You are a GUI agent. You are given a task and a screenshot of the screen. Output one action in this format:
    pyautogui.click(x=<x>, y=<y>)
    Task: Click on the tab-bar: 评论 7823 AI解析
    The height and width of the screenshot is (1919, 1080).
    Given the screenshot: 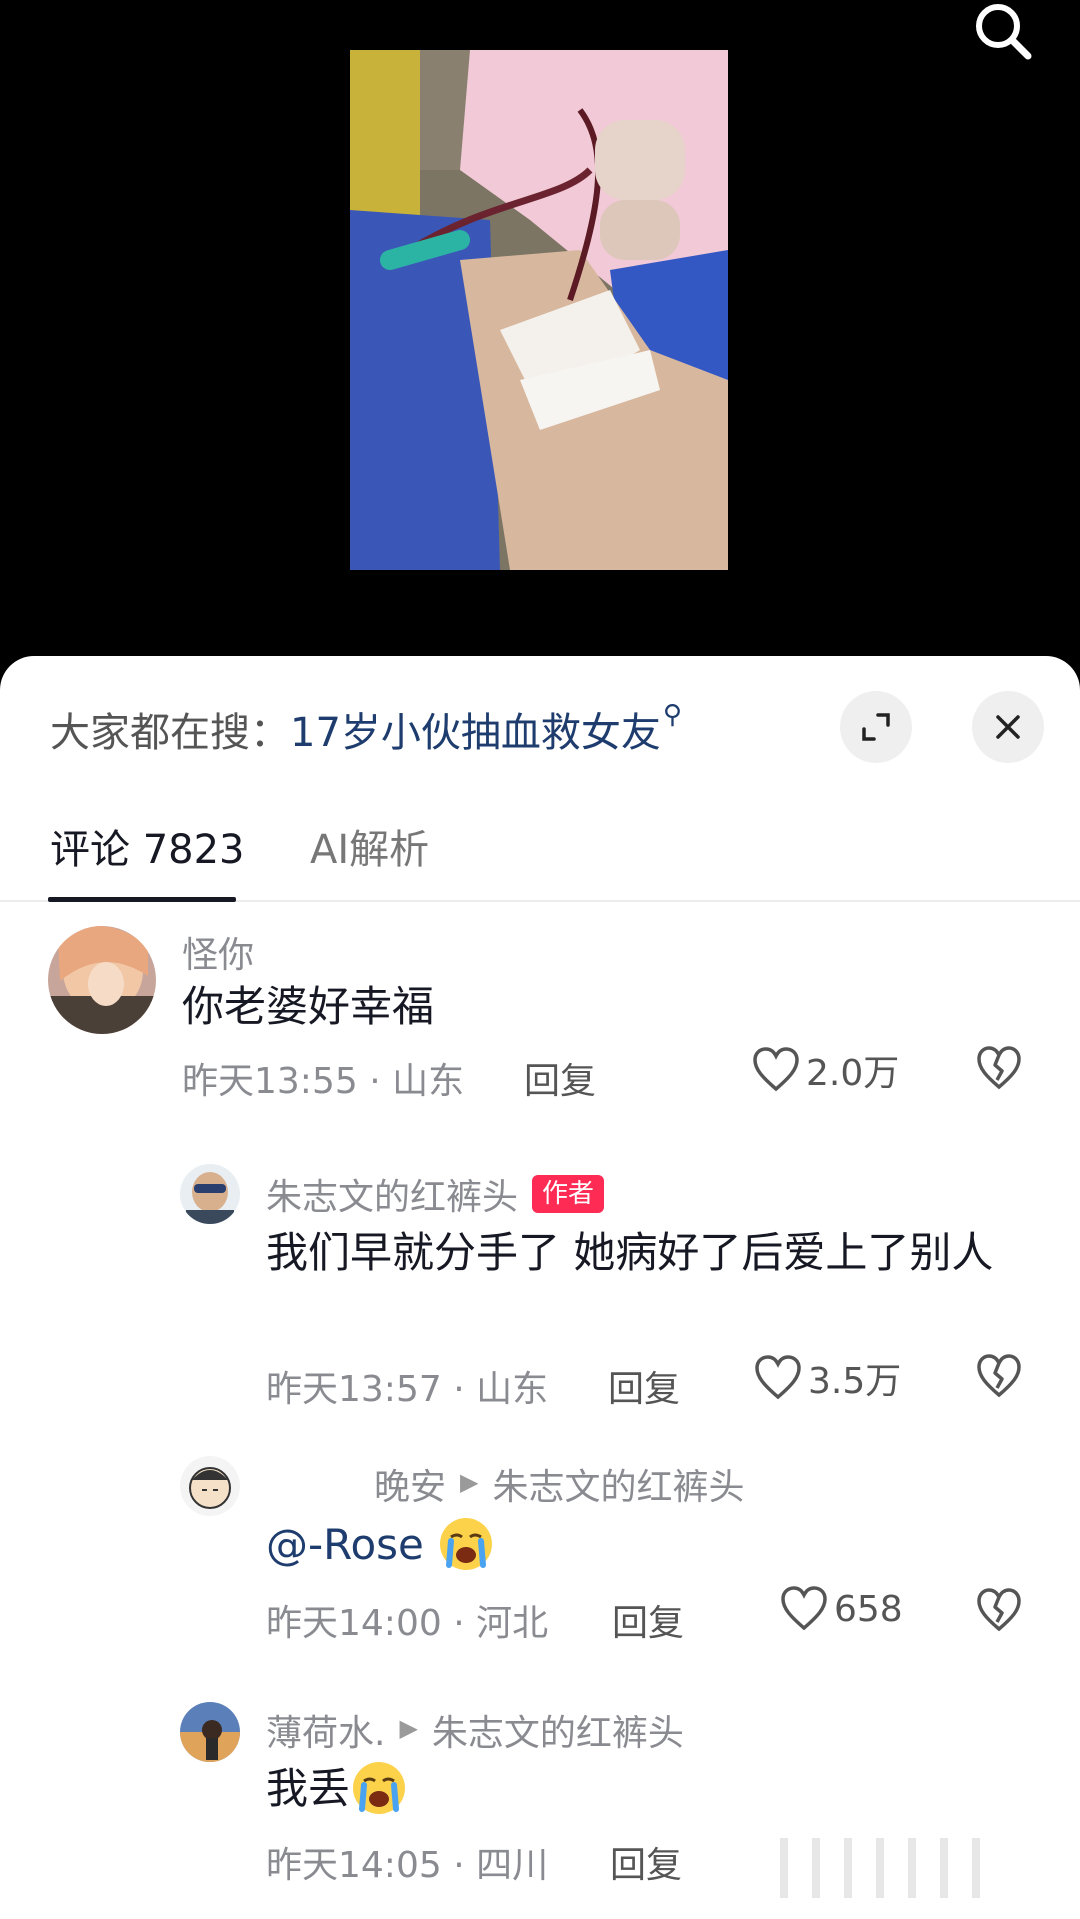 What is the action you would take?
    pyautogui.click(x=540, y=854)
    